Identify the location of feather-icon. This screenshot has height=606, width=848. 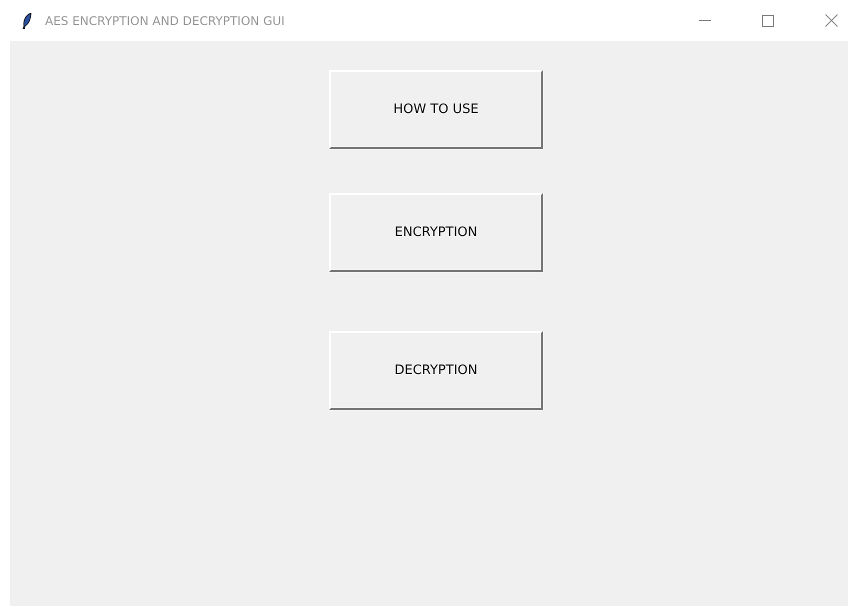
(27, 20).